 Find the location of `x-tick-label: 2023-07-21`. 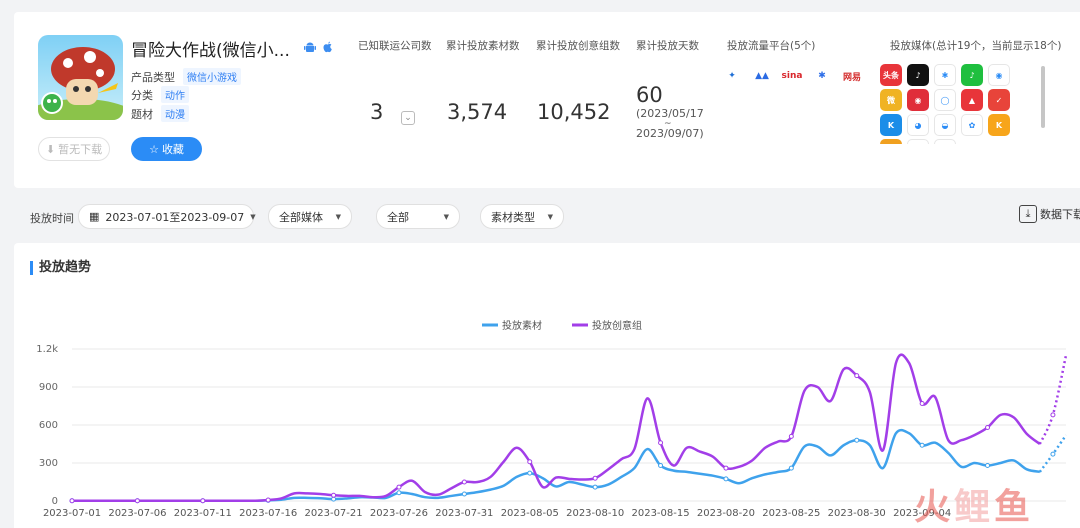

x-tick-label: 2023-07-21 is located at coordinates (334, 513).